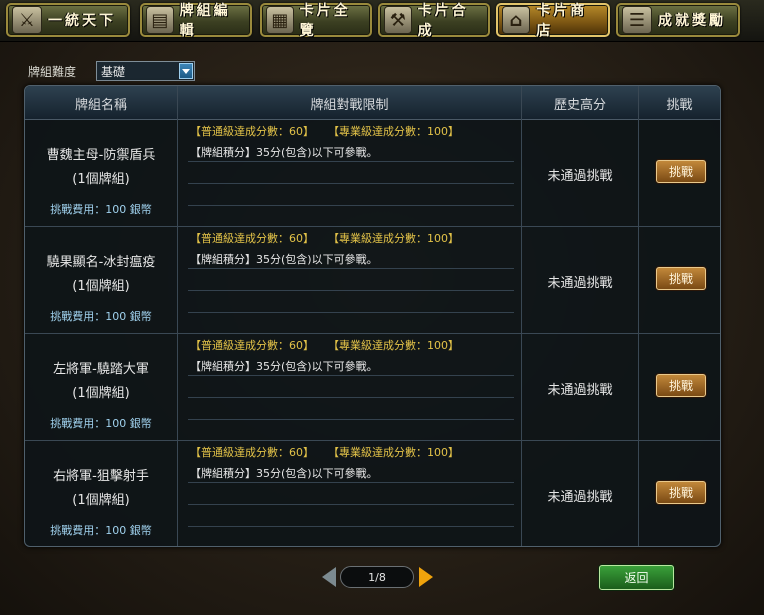  Describe the element at coordinates (325, 21) in the screenshot. I see `nav-label: 卡片全覽` at that location.